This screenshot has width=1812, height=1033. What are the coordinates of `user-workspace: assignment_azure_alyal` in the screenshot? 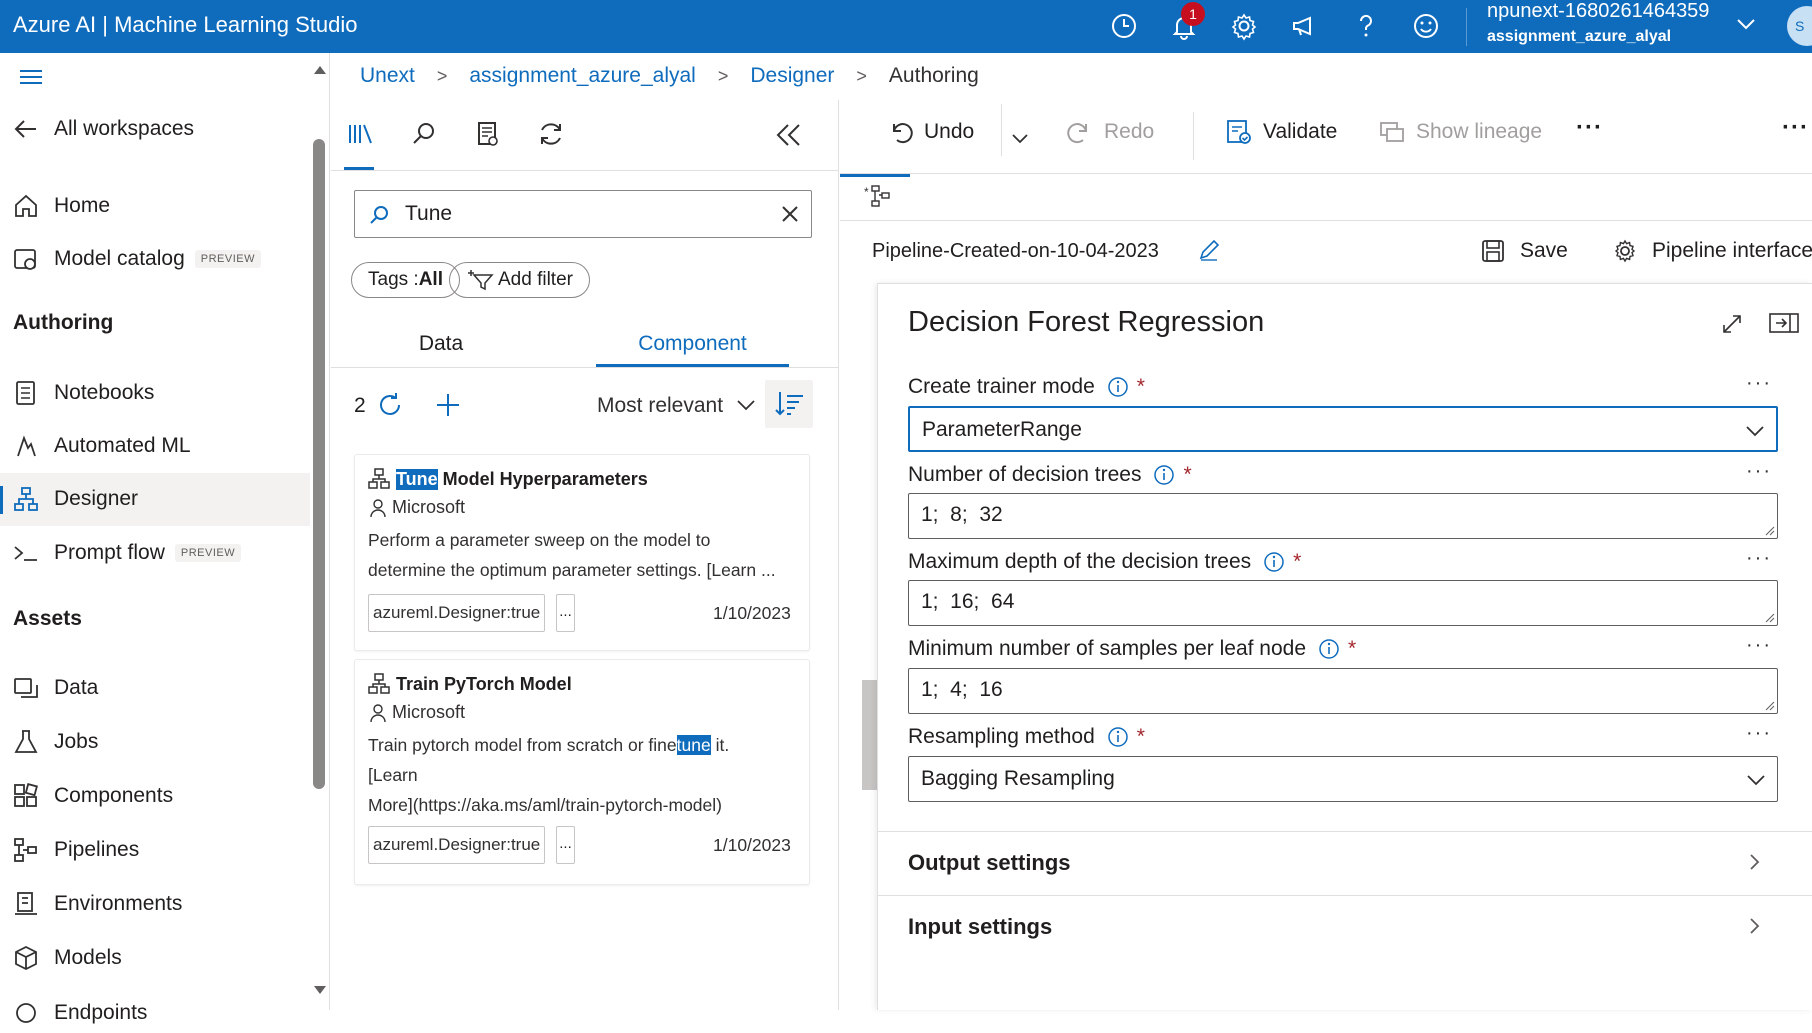 It's located at (1579, 37).